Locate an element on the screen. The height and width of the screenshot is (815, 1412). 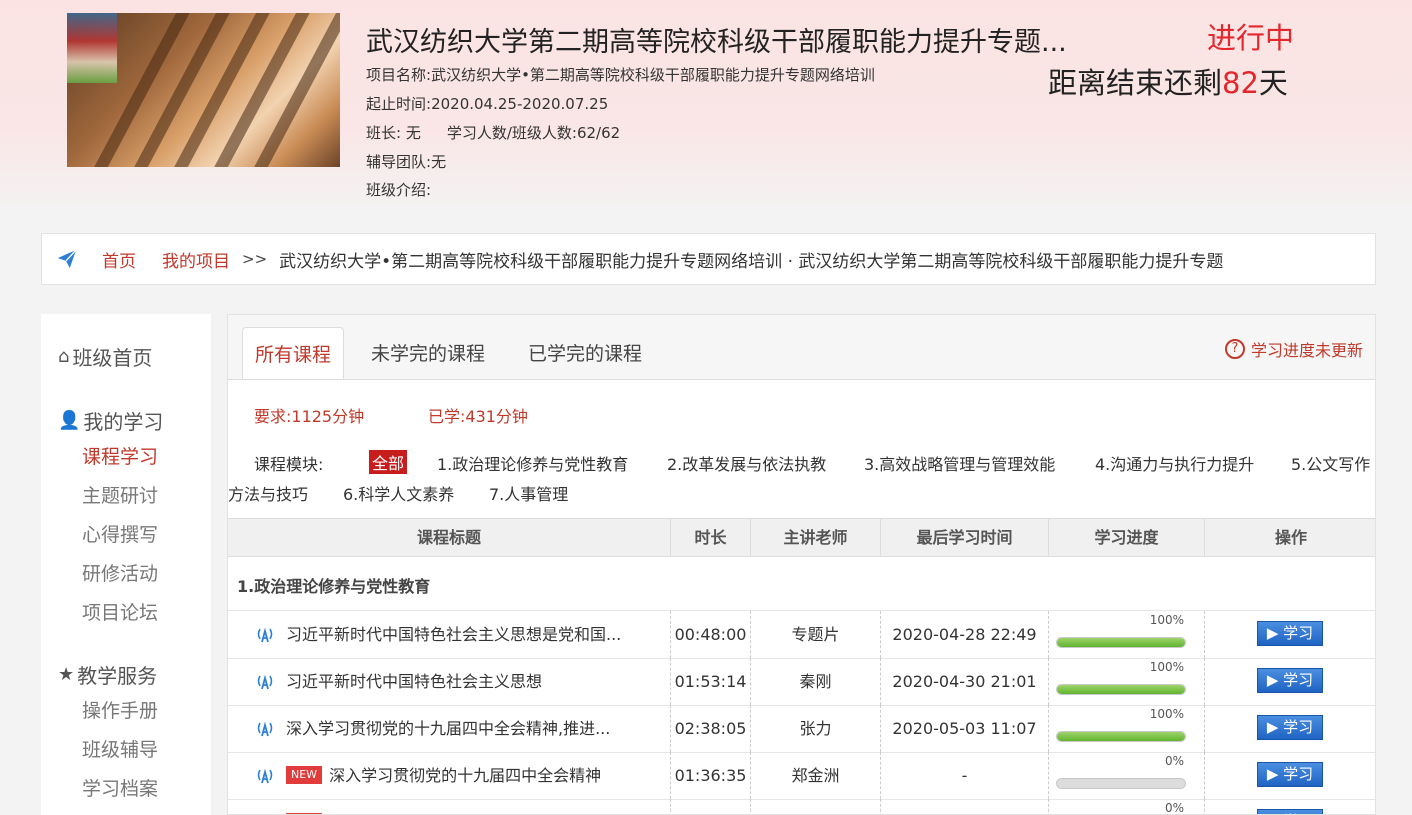
project-name-line: 项目名称:武汉纺织大学•第二期高等院校科级干部履职能力提升专题网络培训 is located at coordinates (620, 74).